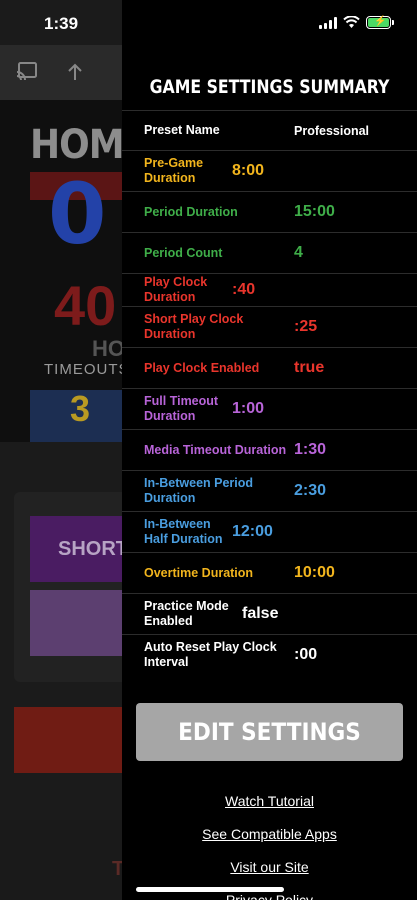 The height and width of the screenshot is (900, 417). I want to click on settings-row: Period Duration 15:00, so click(269, 211).